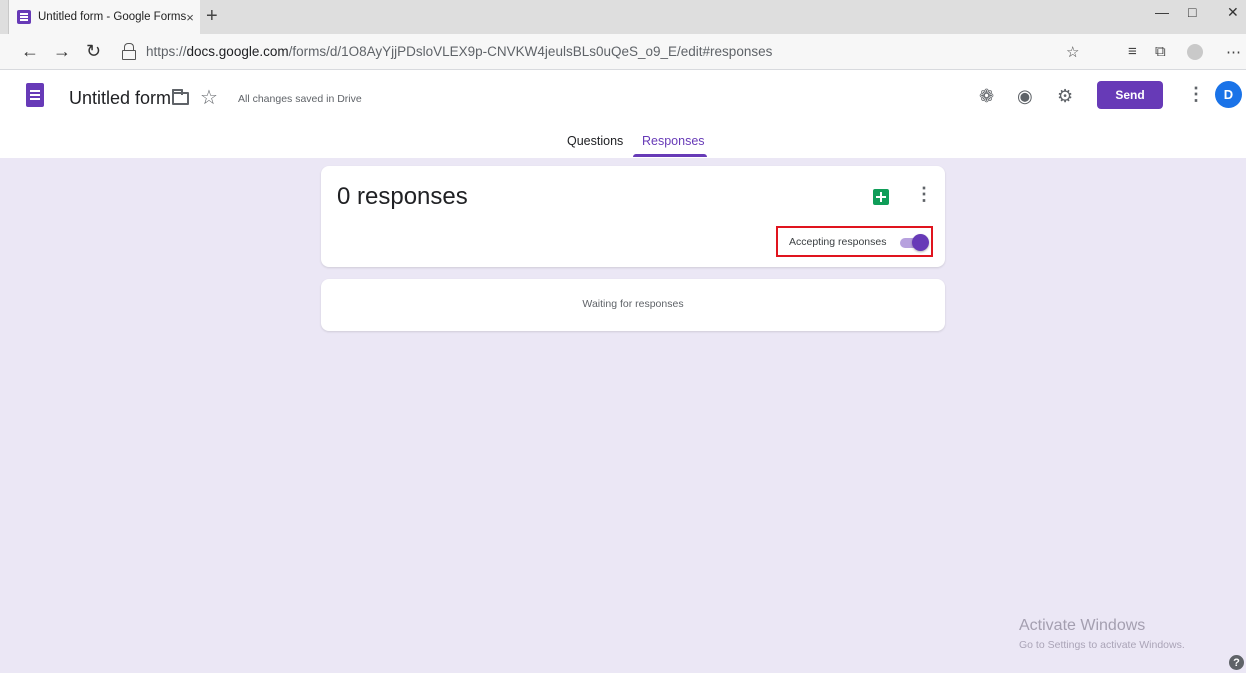 This screenshot has width=1246, height=673. Describe the element at coordinates (881, 197) in the screenshot. I see `sheets-icon` at that location.